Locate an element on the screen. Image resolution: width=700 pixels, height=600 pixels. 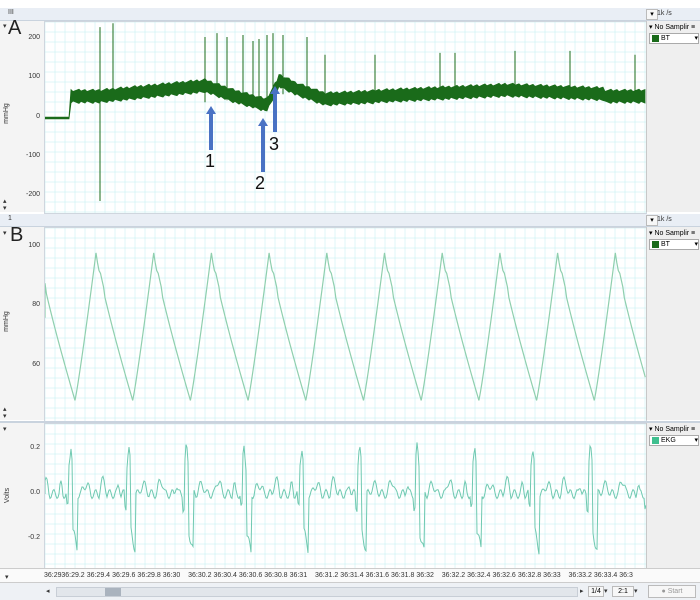
panel-a-sampling-row: ▾ No Samplir ≡ is located at coordinates (674, 27).